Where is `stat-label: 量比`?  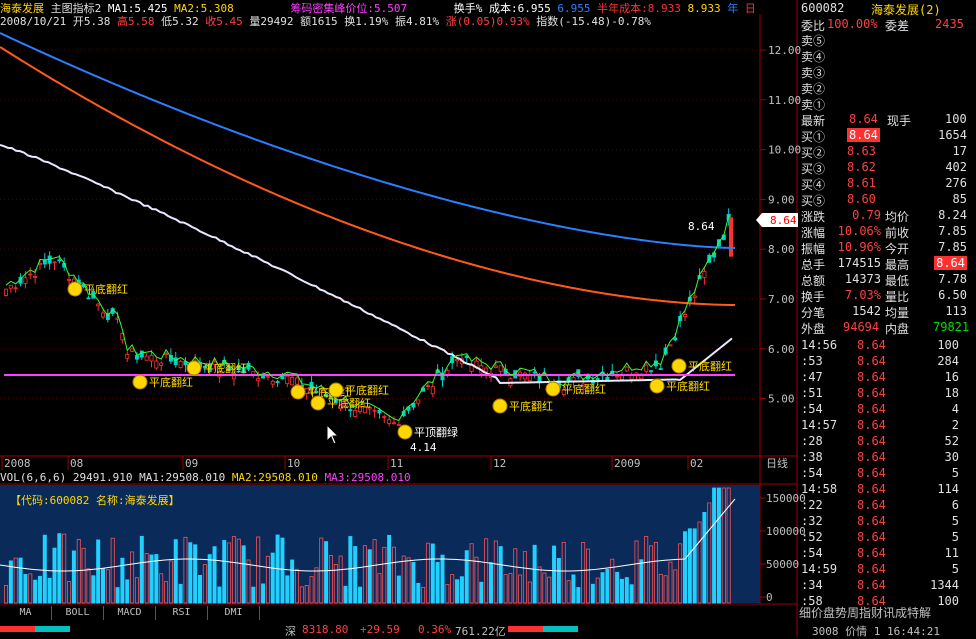
stat-label: 量比 is located at coordinates (897, 297).